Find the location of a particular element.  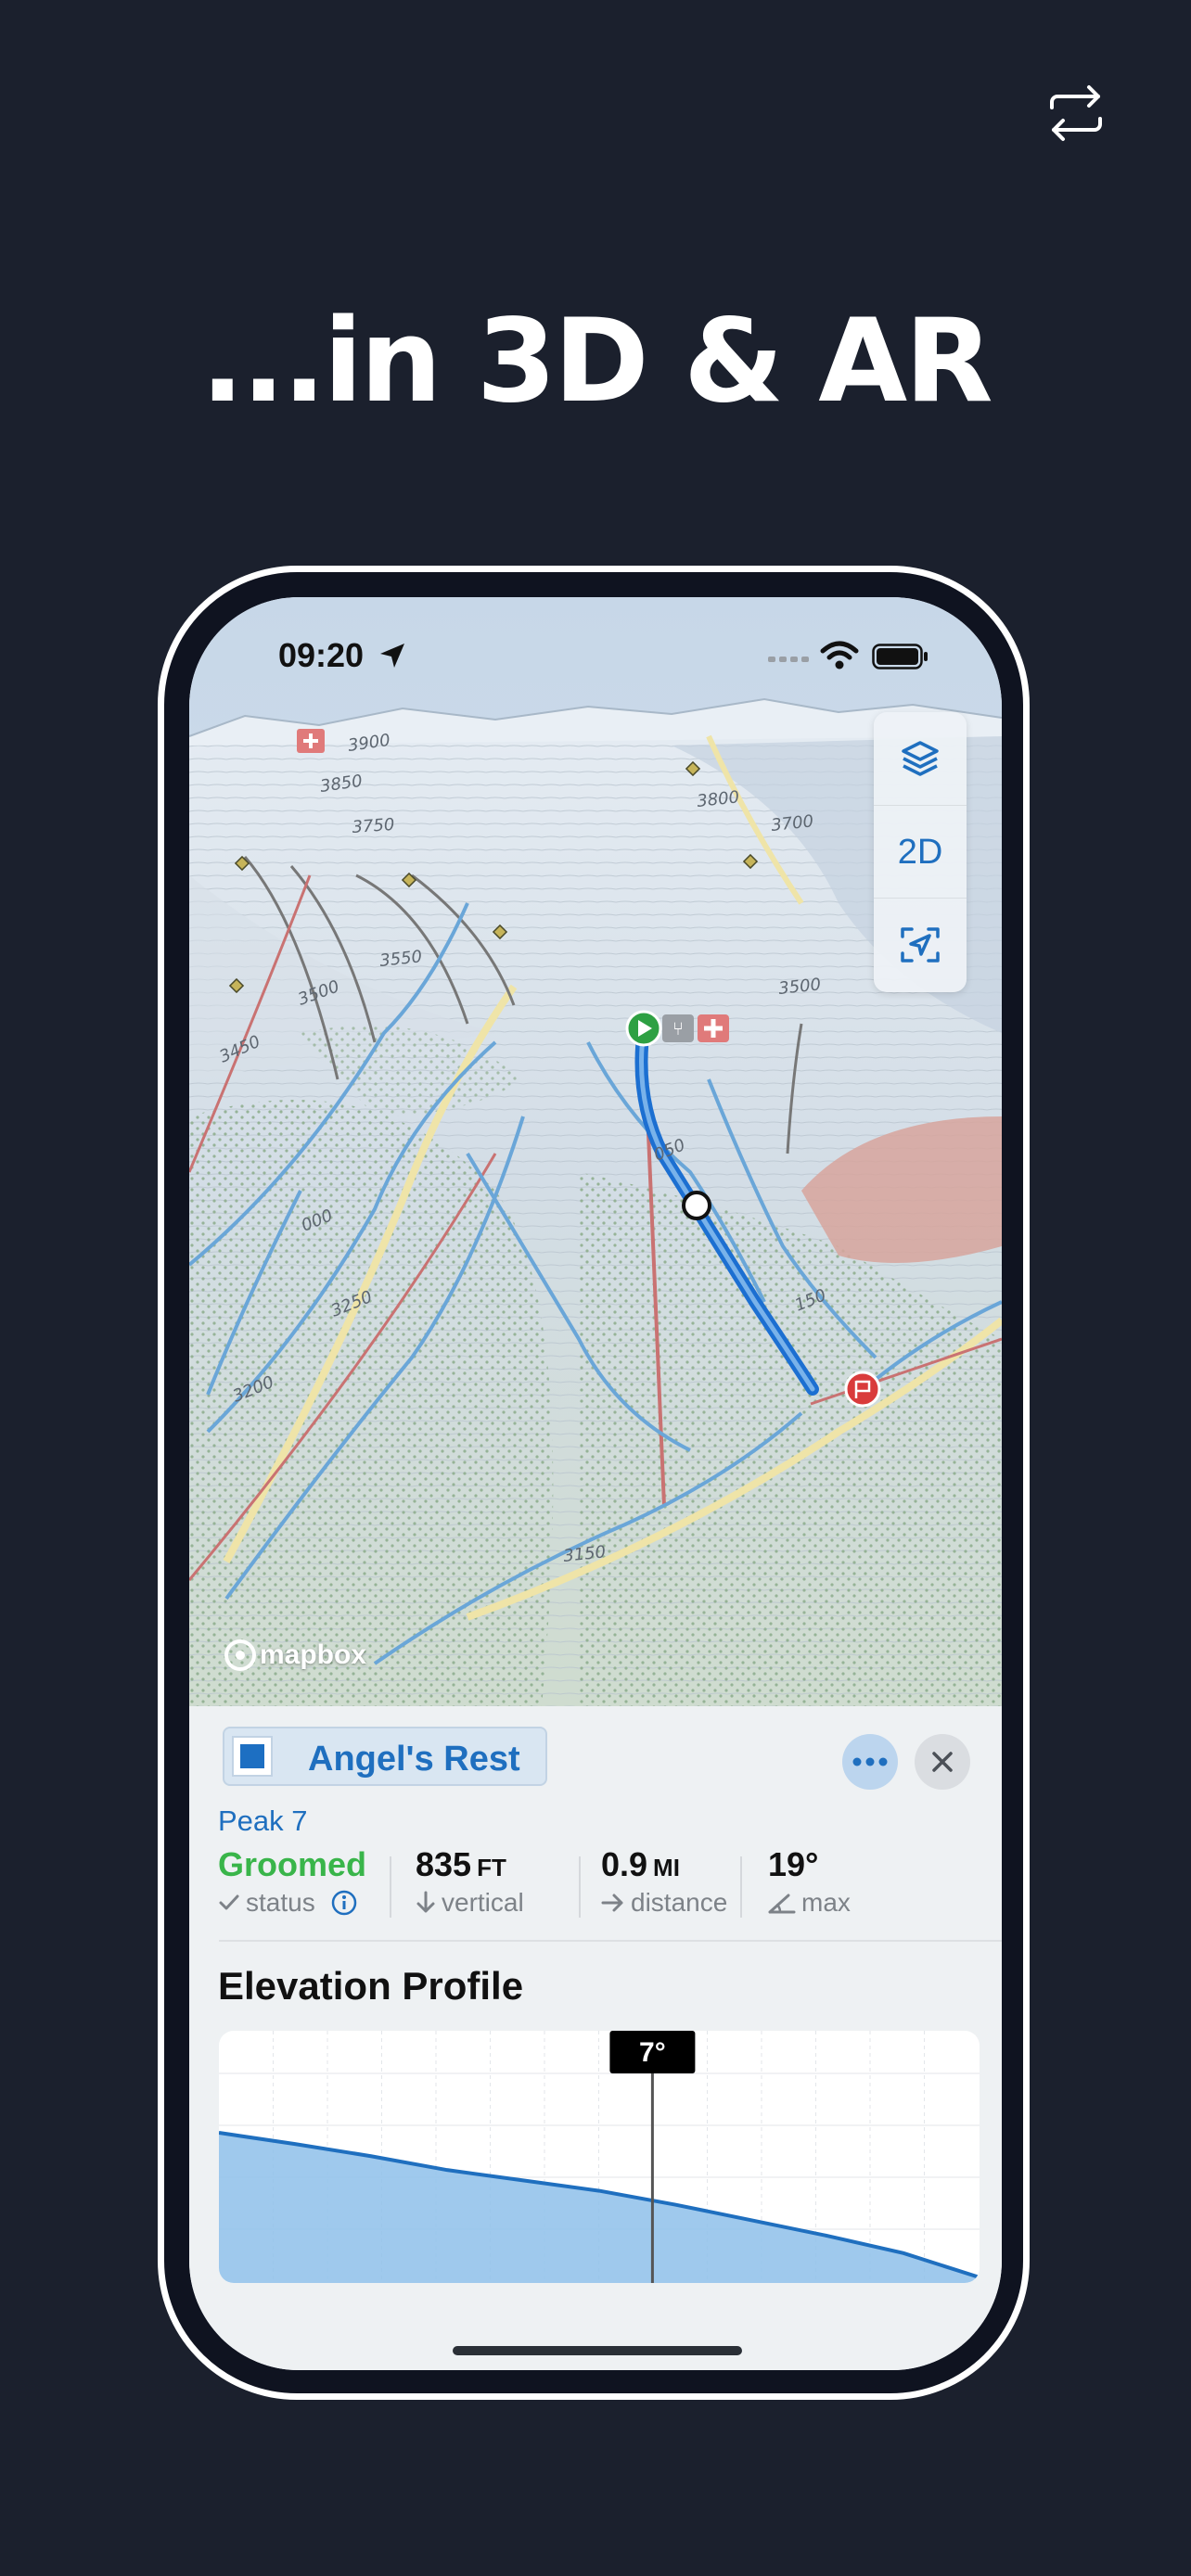

swap-arrows-icon is located at coordinates (1076, 113).